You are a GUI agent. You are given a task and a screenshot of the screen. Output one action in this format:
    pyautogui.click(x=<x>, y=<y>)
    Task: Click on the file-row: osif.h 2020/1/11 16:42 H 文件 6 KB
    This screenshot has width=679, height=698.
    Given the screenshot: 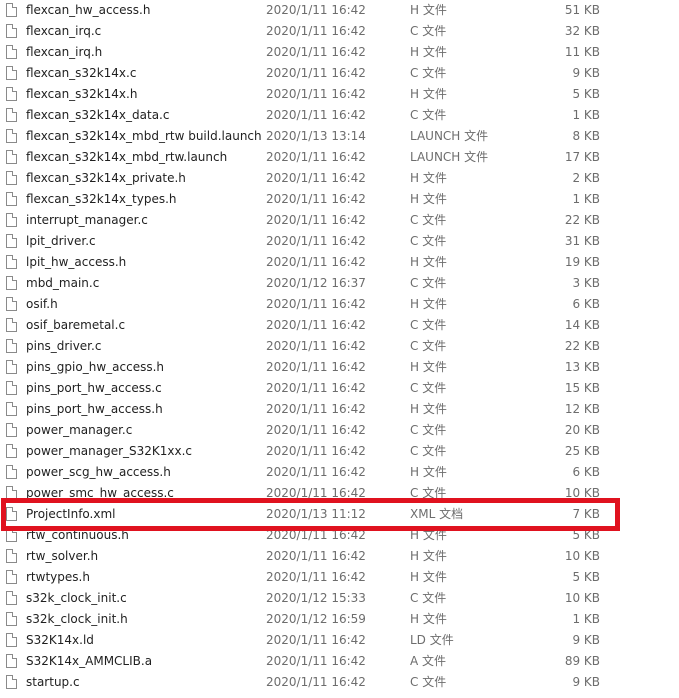 What is the action you would take?
    pyautogui.click(x=300, y=304)
    